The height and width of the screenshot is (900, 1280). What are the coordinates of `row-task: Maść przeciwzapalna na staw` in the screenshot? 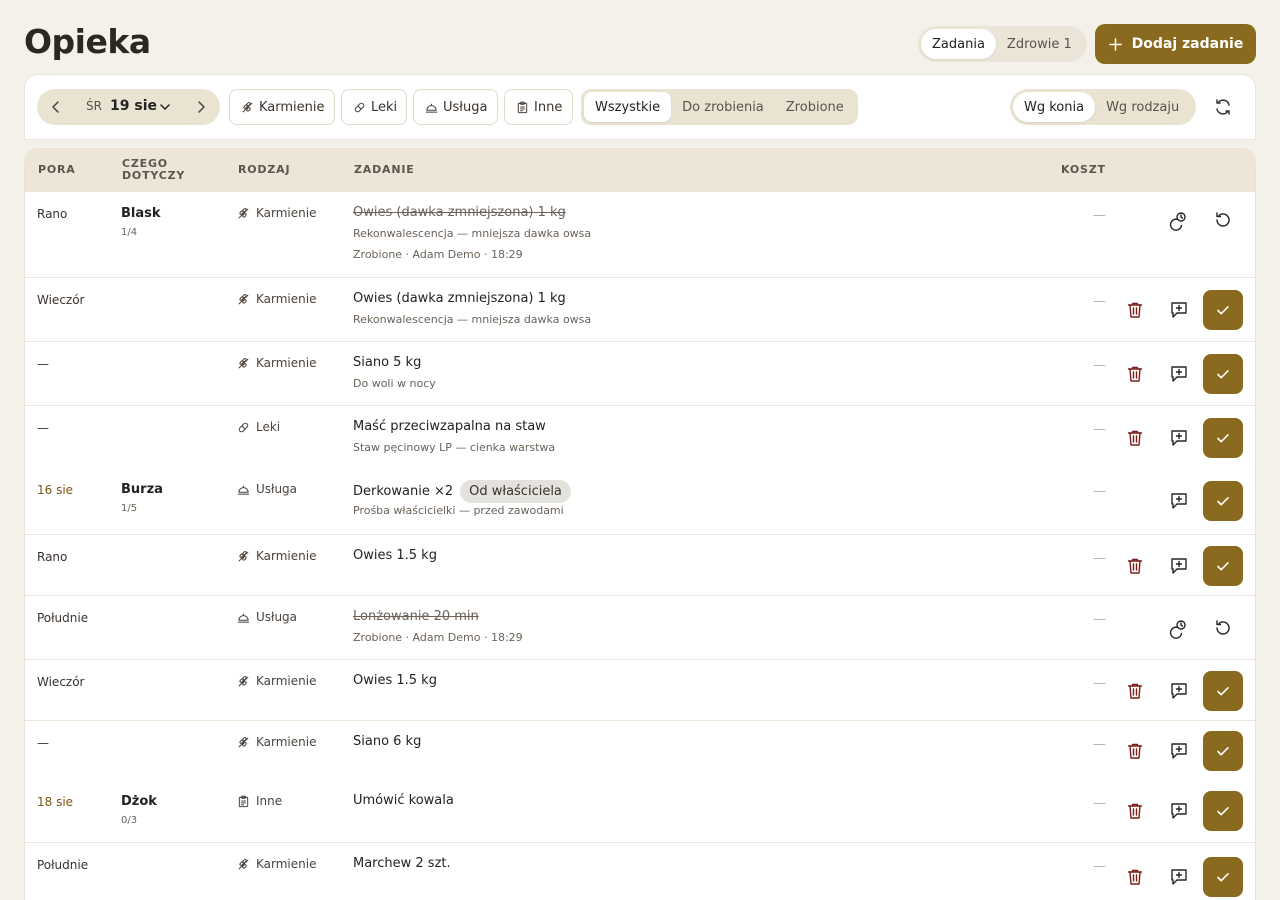 It's located at (449, 426).